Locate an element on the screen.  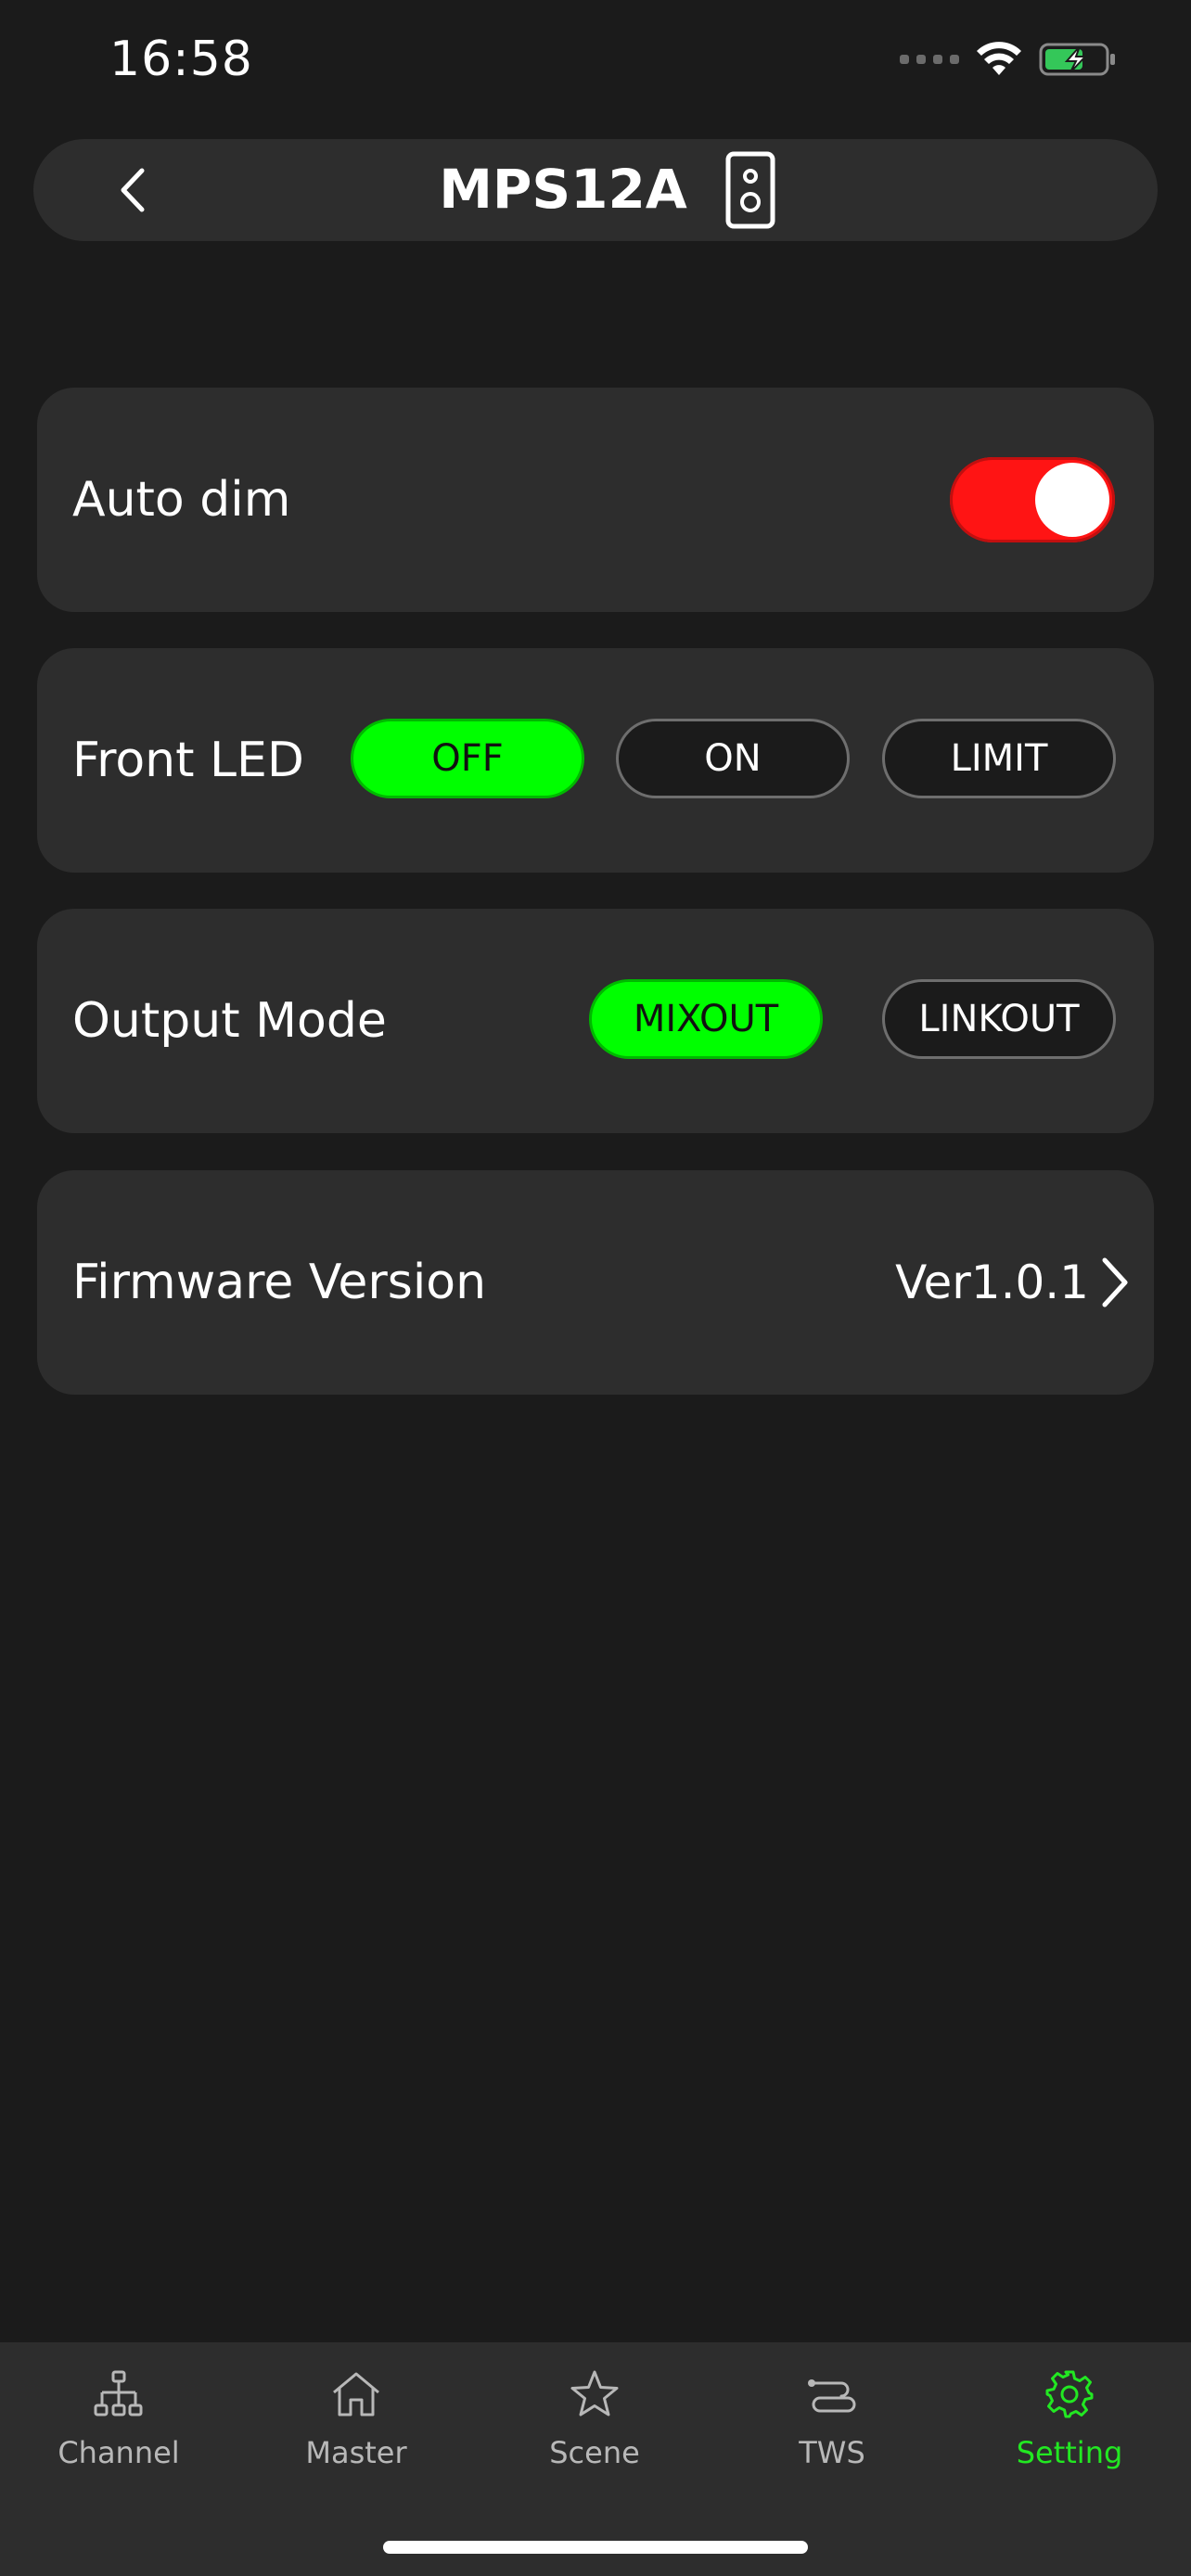
link-toggle-icon is located at coordinates (832, 2394).